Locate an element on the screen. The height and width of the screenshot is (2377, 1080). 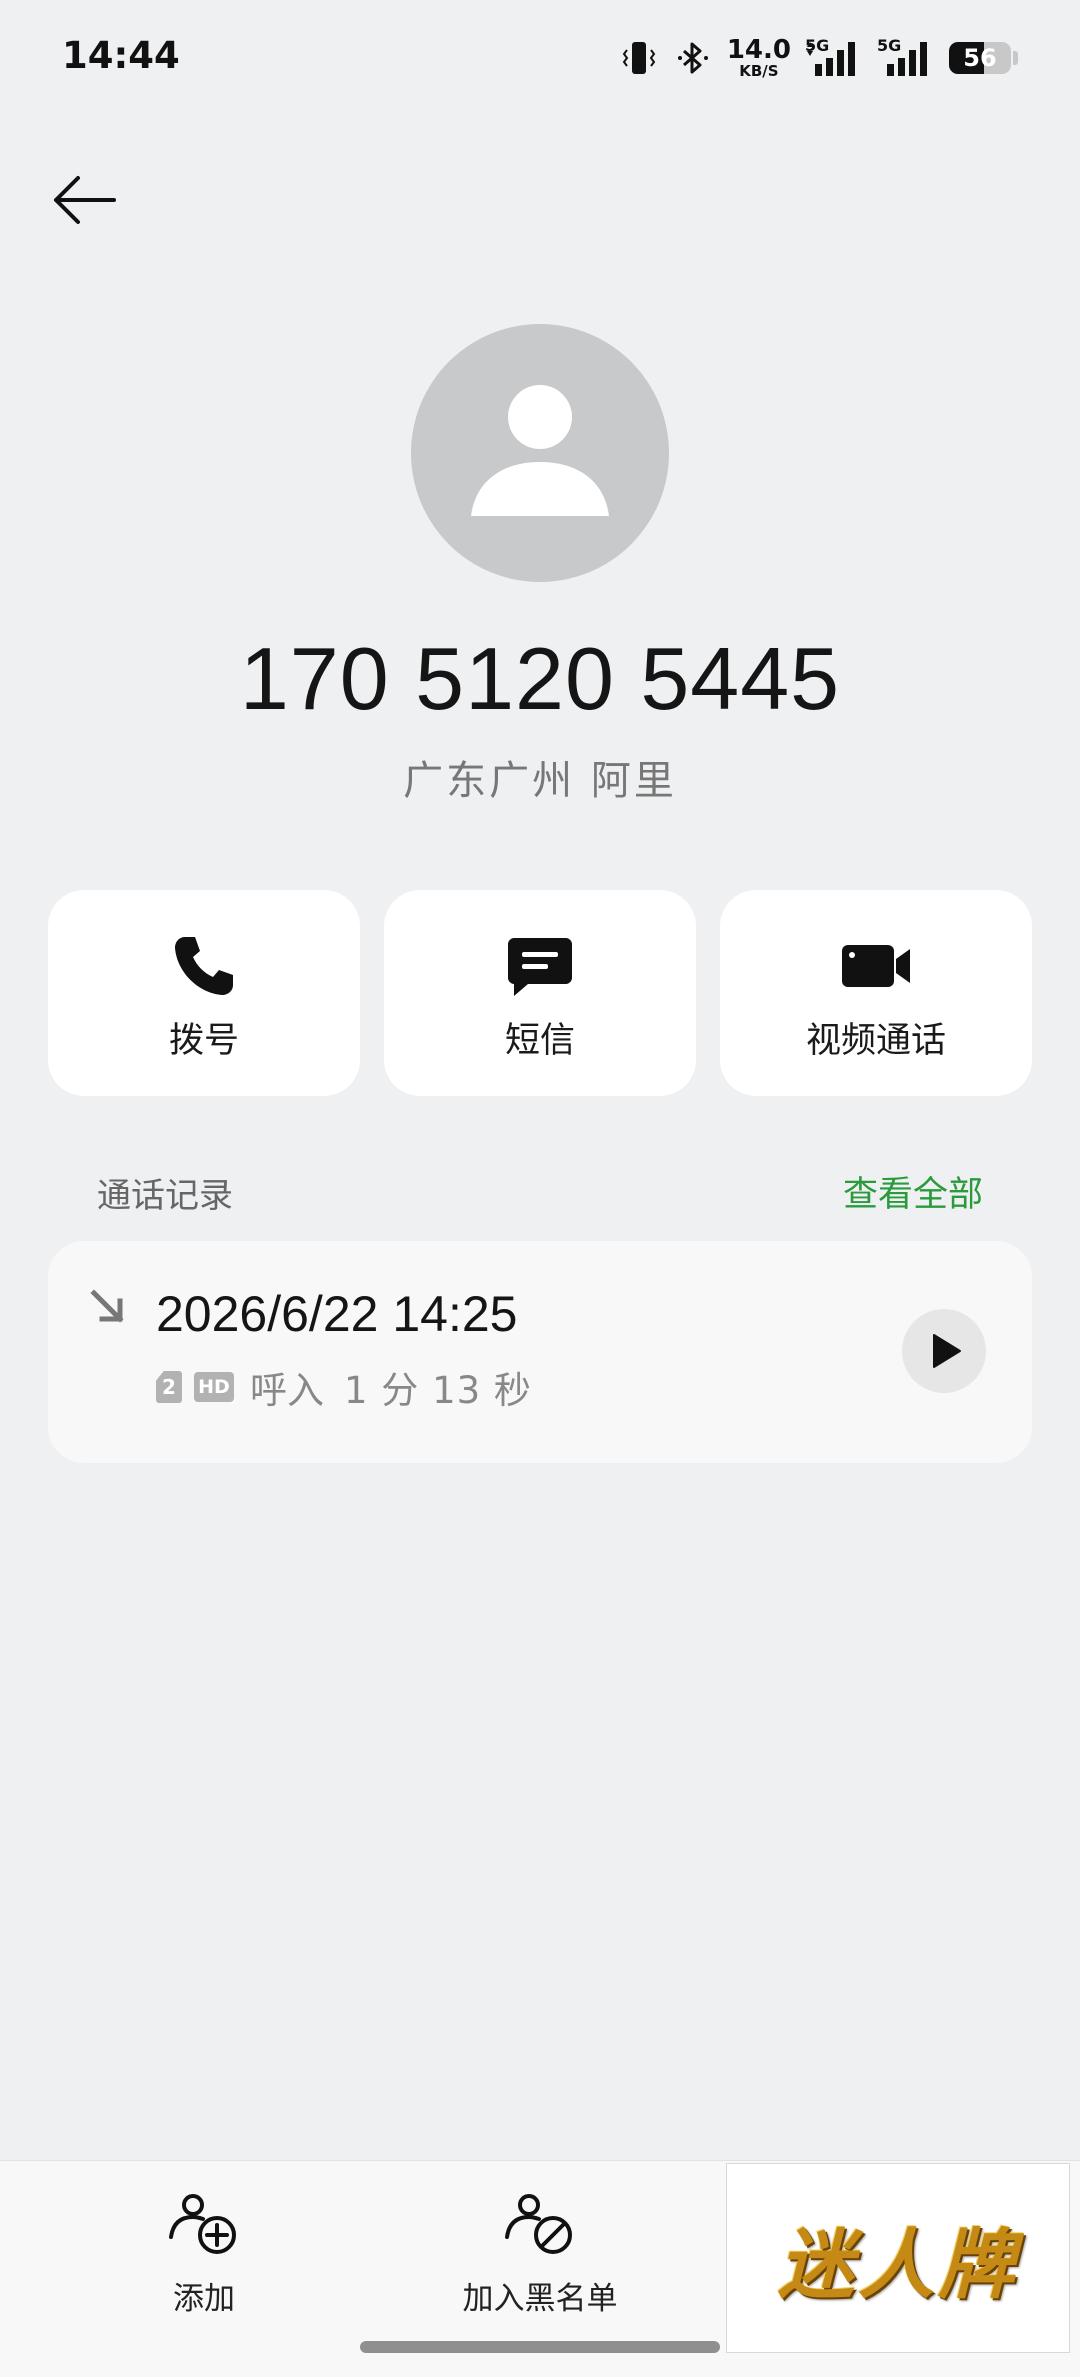
sim1-signal: 5G is located at coordinates (834, 57).